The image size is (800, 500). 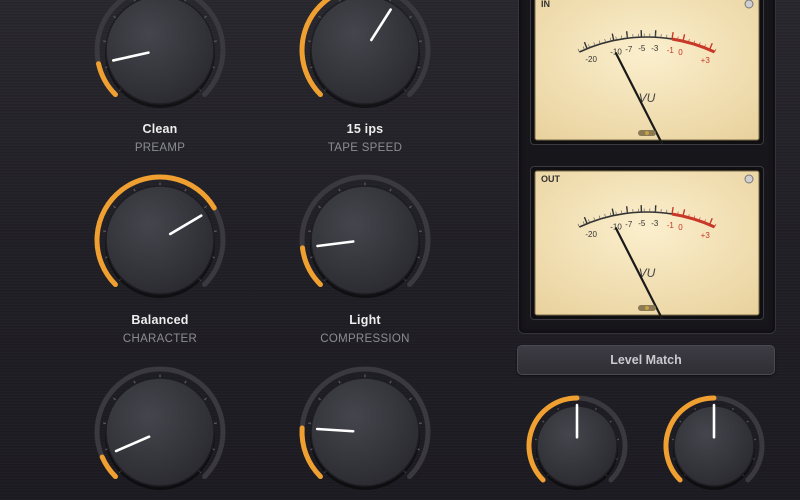 I want to click on level-match-button: Level Match, so click(x=646, y=360).